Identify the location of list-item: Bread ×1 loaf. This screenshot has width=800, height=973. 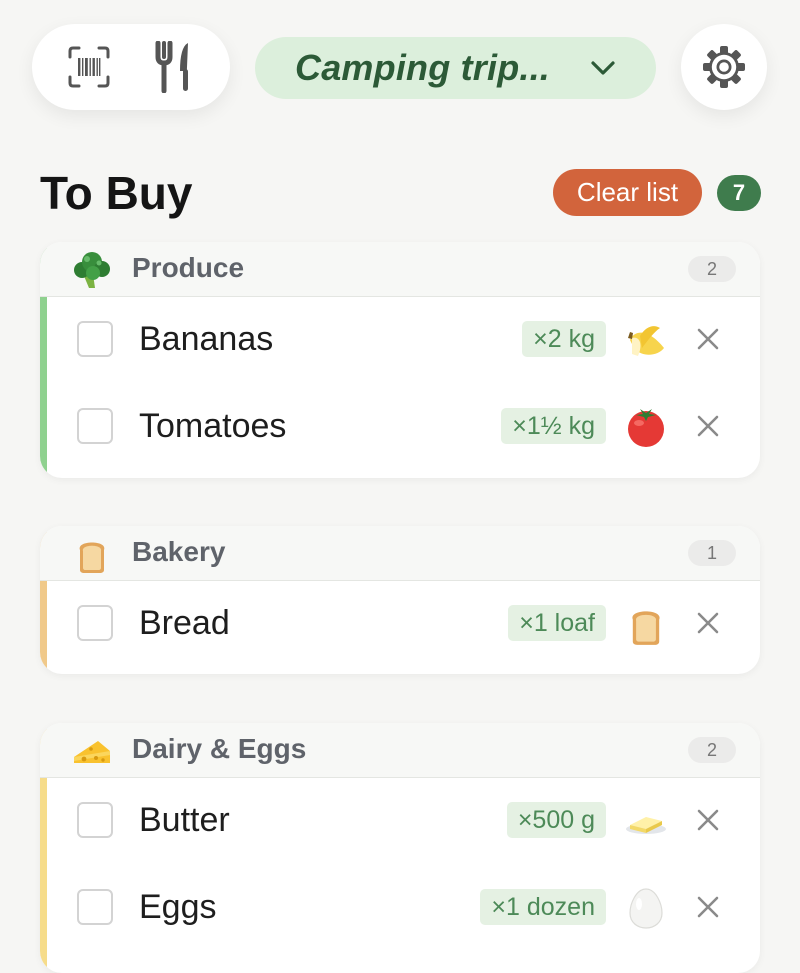
(400, 624).